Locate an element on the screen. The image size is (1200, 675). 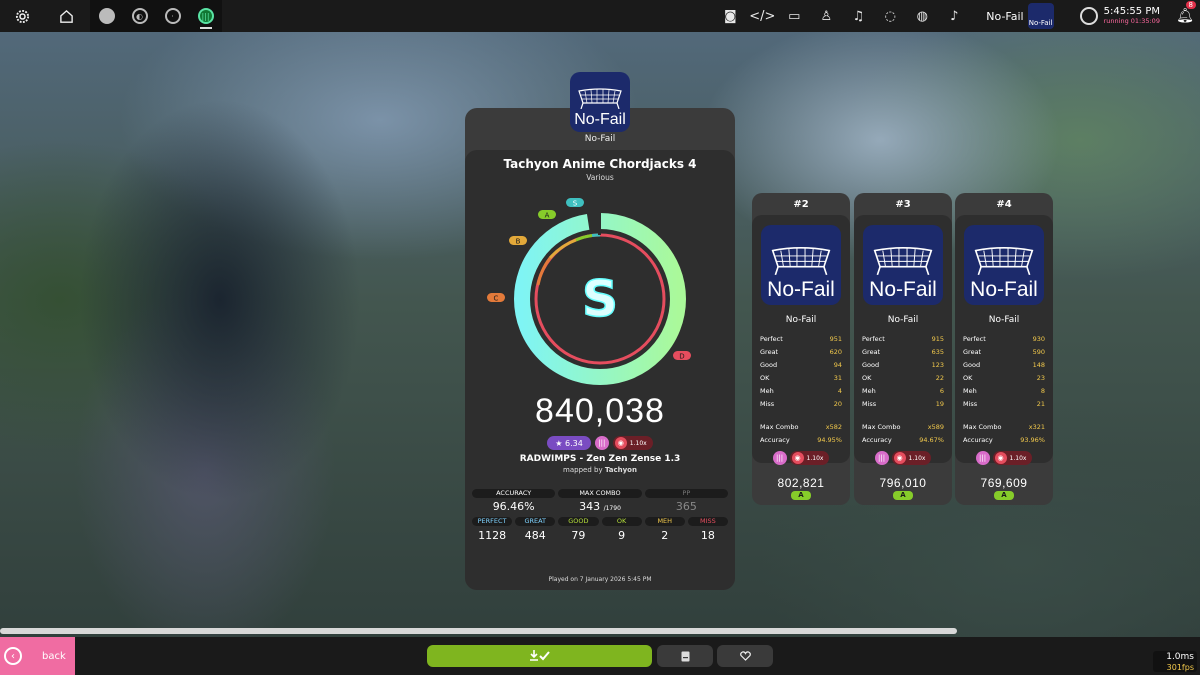
ruleset-mania-button: ||| is located at coordinates (205, 16).